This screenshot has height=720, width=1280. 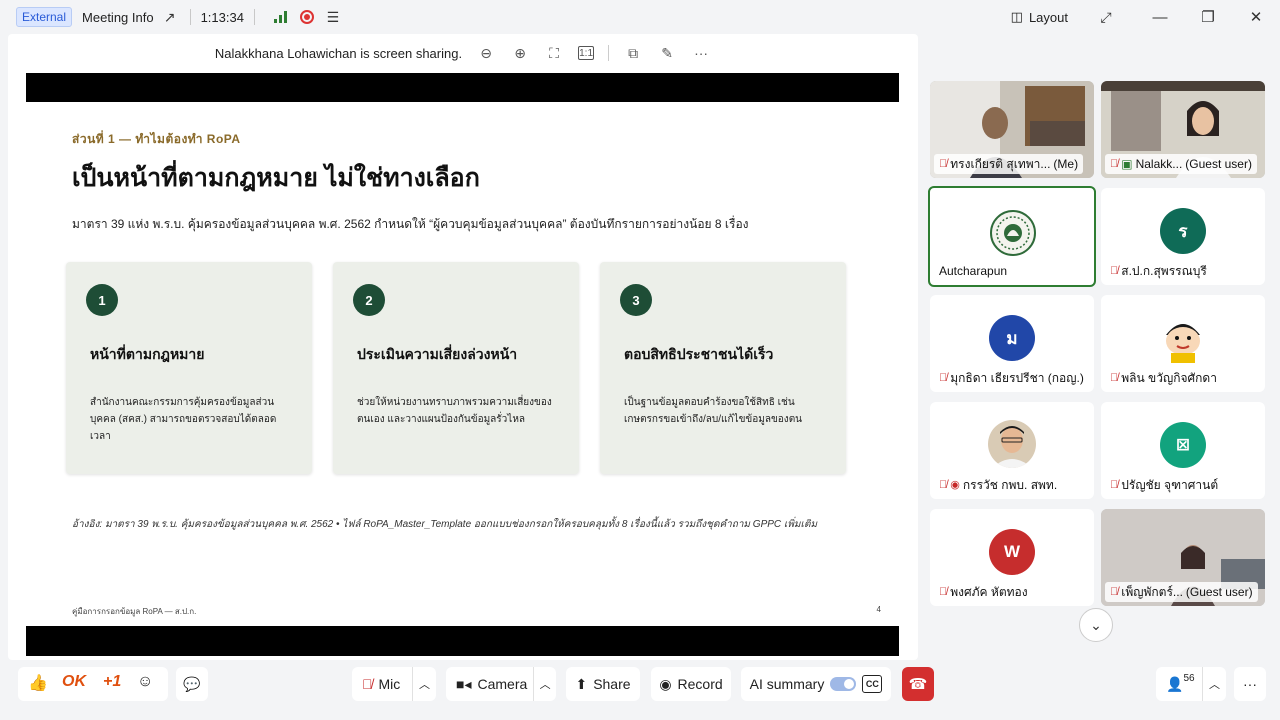 What do you see at coordinates (1013, 233) in the screenshot?
I see `organization-logo-icon` at bounding box center [1013, 233].